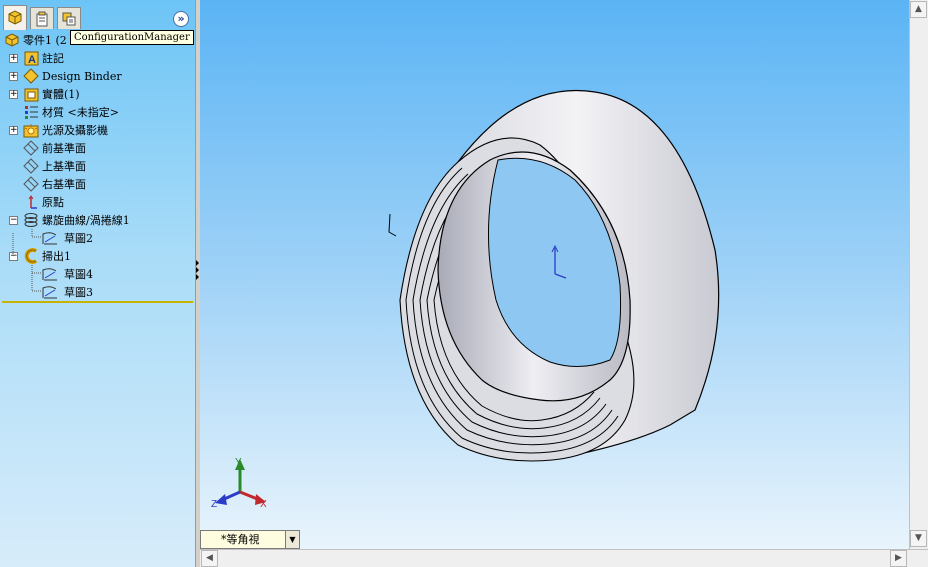 The height and width of the screenshot is (567, 928). What do you see at coordinates (78, 238) in the screenshot?
I see `tree-item-label: 草圖2` at bounding box center [78, 238].